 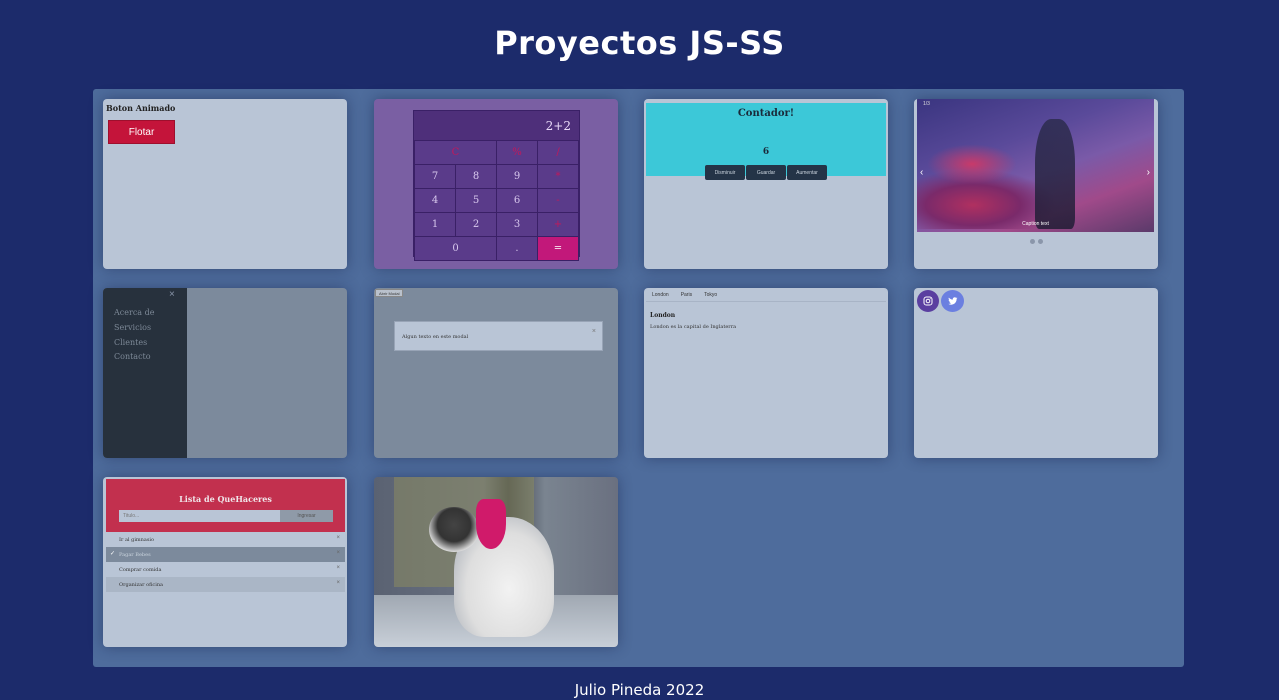 I want to click on calc-key-5: 5, so click(x=476, y=200).